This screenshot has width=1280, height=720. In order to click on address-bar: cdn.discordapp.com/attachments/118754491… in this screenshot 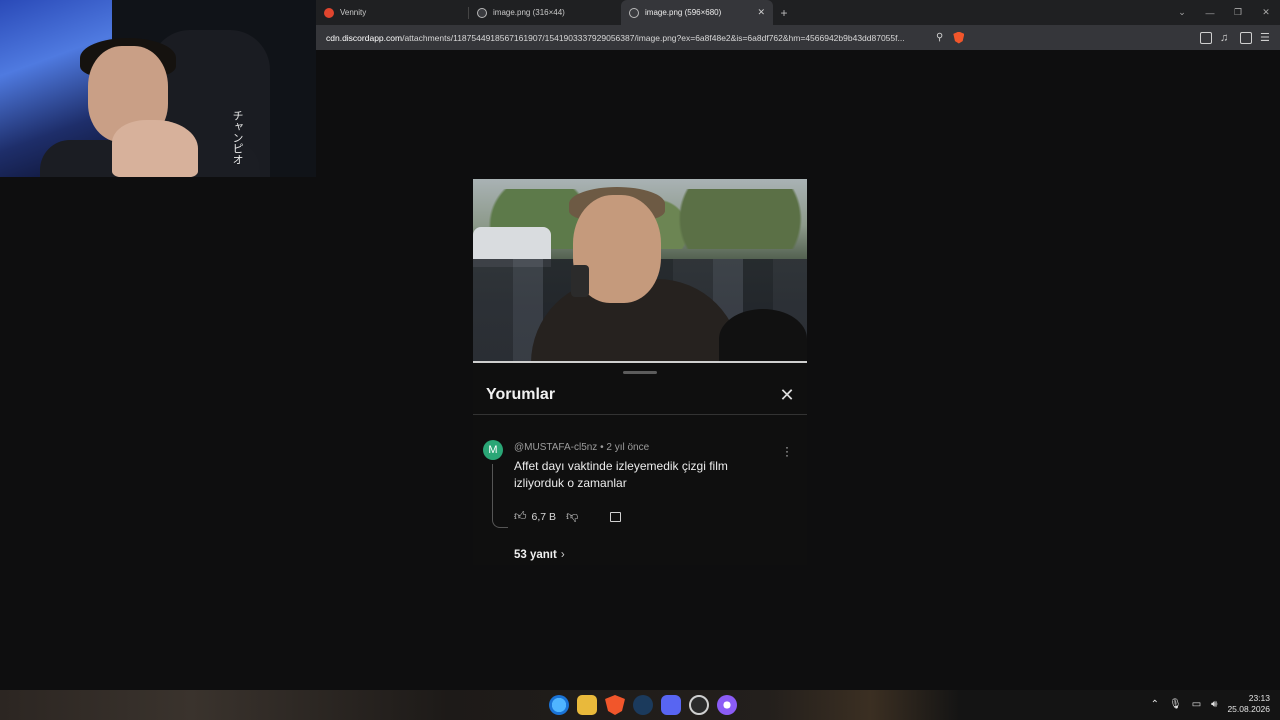, I will do `click(798, 37)`.